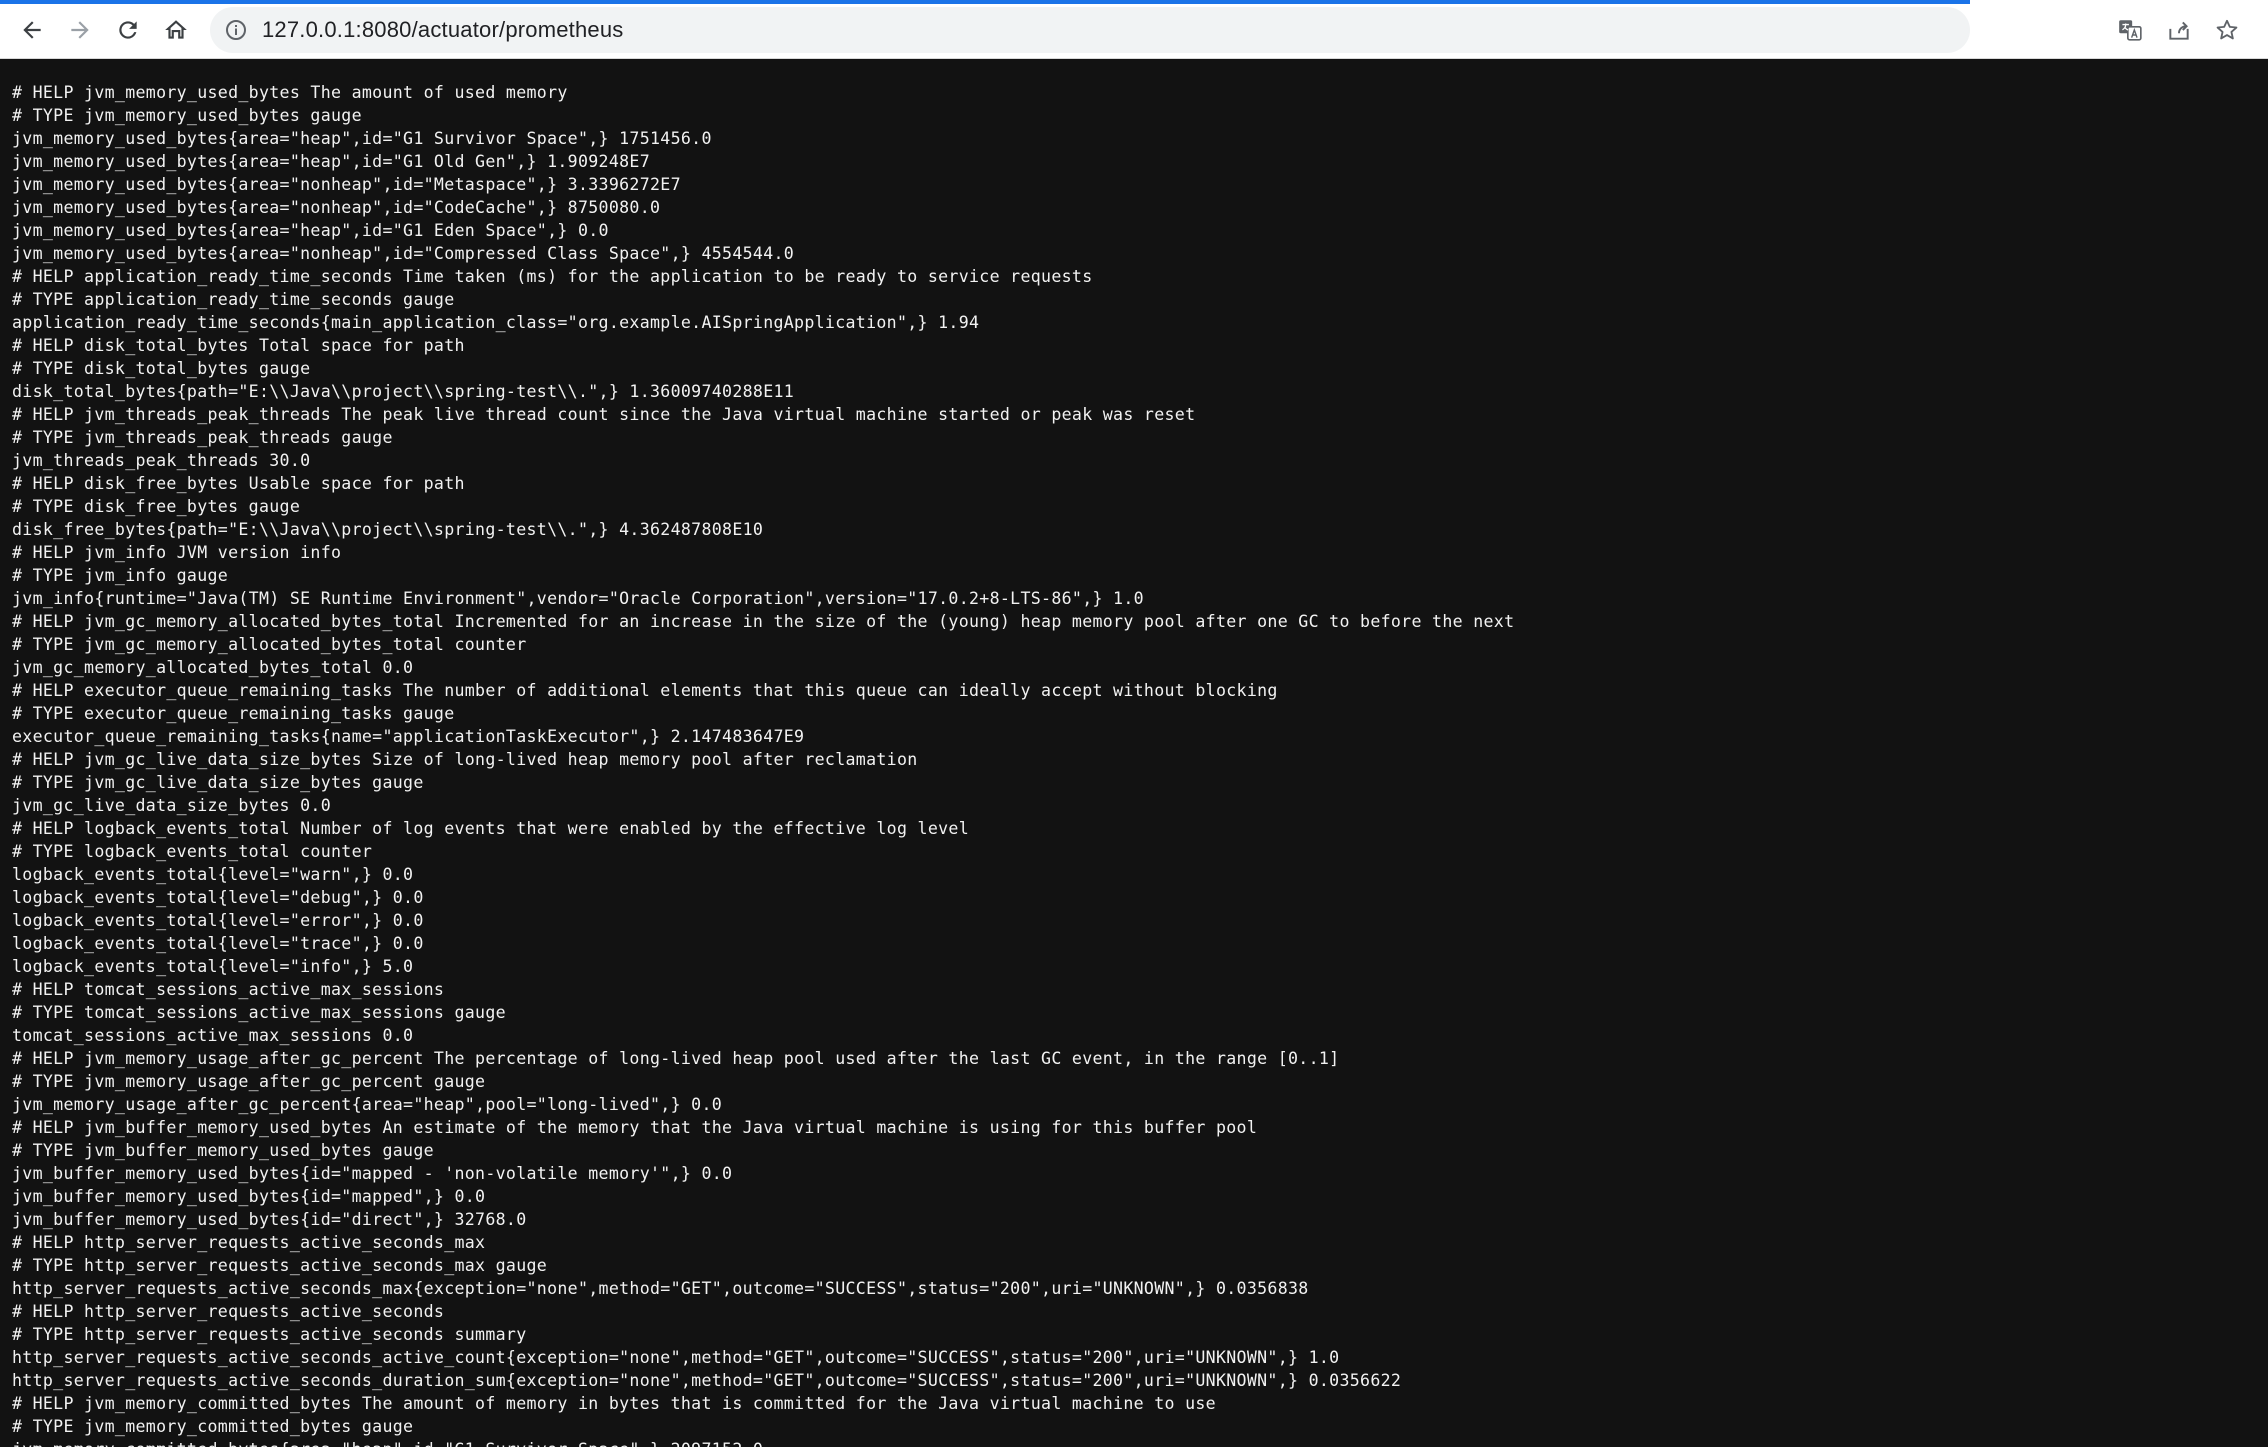 This screenshot has height=1447, width=2268. I want to click on browser-toolbar: 127.0.0.1:8080/actuator/prometheus, so click(1134, 29).